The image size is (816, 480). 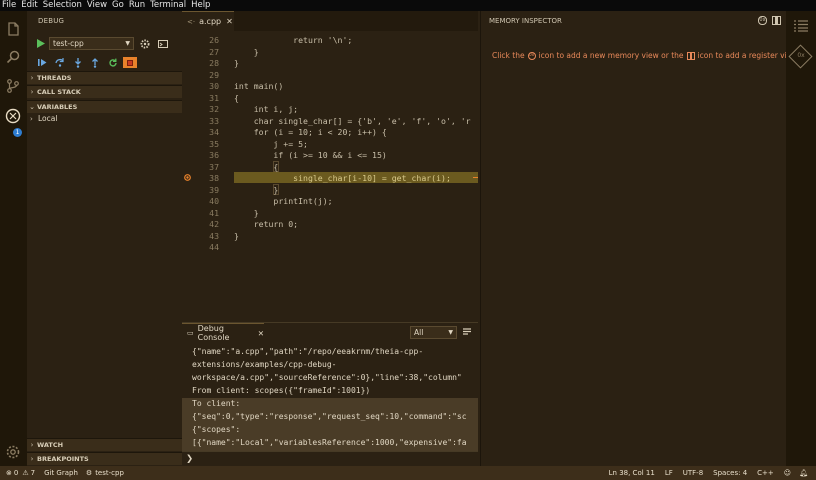 I want to click on indentation-status: Spaces: 4, so click(x=730, y=473).